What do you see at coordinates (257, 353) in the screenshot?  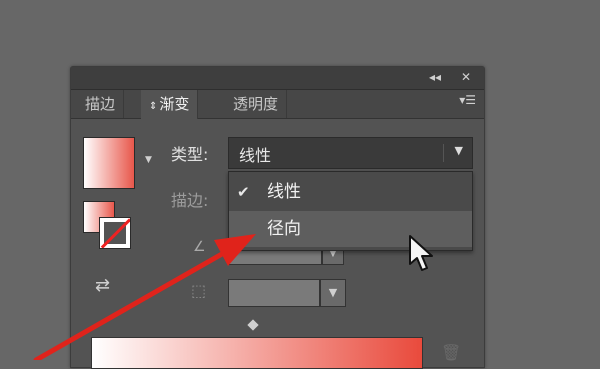 I see `gradient-slider` at bounding box center [257, 353].